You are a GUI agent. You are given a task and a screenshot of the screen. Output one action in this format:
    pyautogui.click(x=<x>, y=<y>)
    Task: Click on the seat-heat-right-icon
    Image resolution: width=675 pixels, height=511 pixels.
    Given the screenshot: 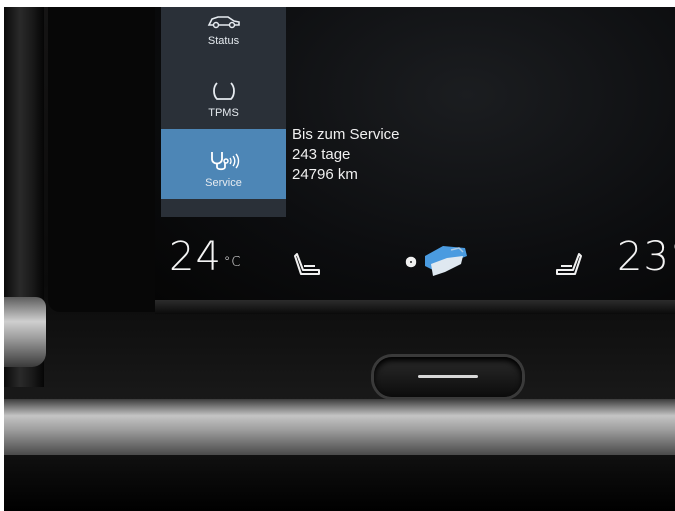 What is the action you would take?
    pyautogui.click(x=568, y=265)
    